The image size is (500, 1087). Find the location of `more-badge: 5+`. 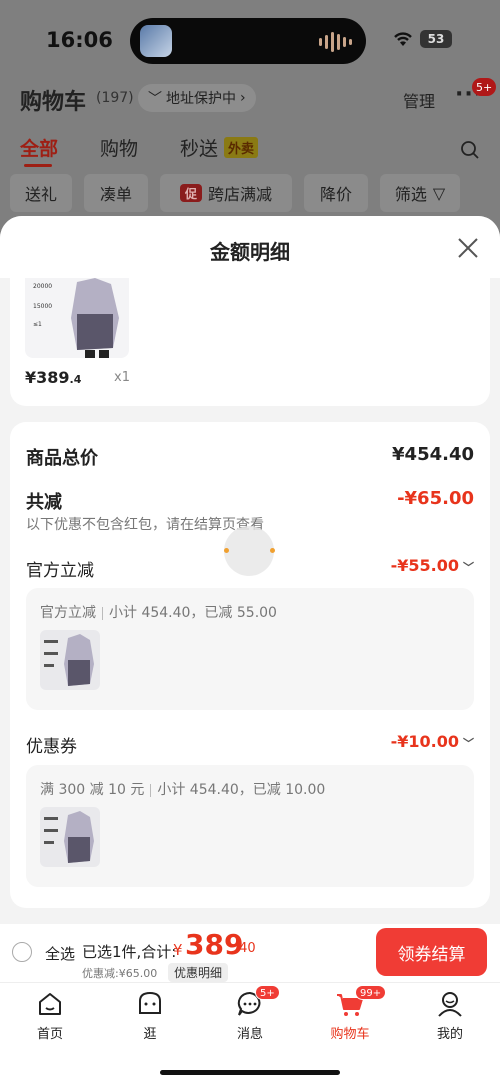

more-badge: 5+ is located at coordinates (484, 87).